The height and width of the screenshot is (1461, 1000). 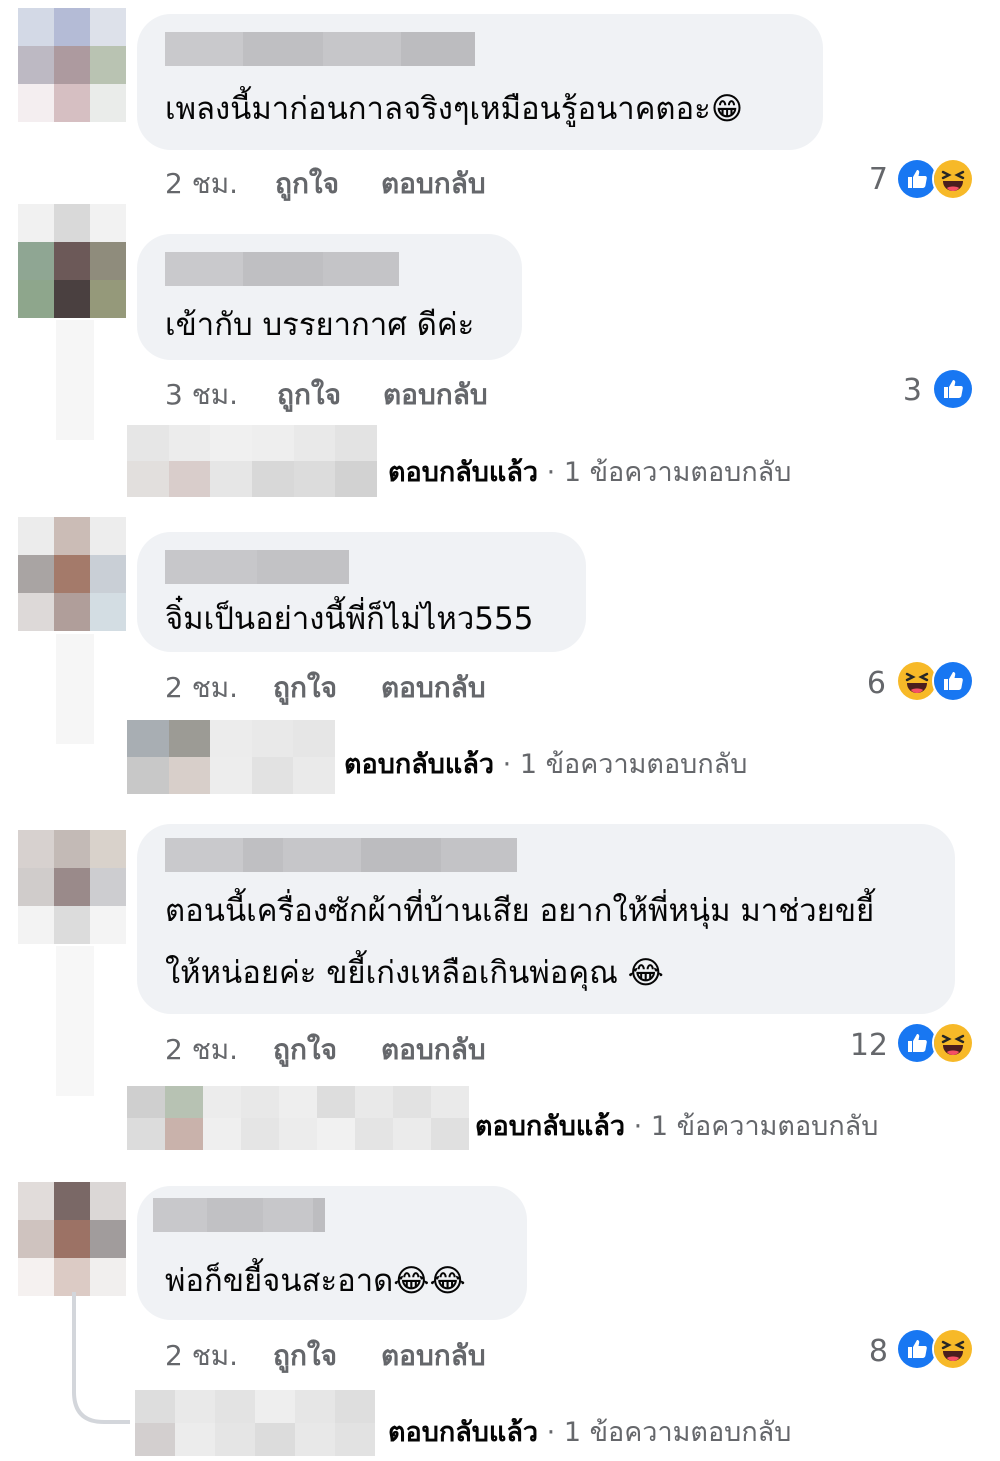 I want to click on reaction-count: 7, so click(x=878, y=179).